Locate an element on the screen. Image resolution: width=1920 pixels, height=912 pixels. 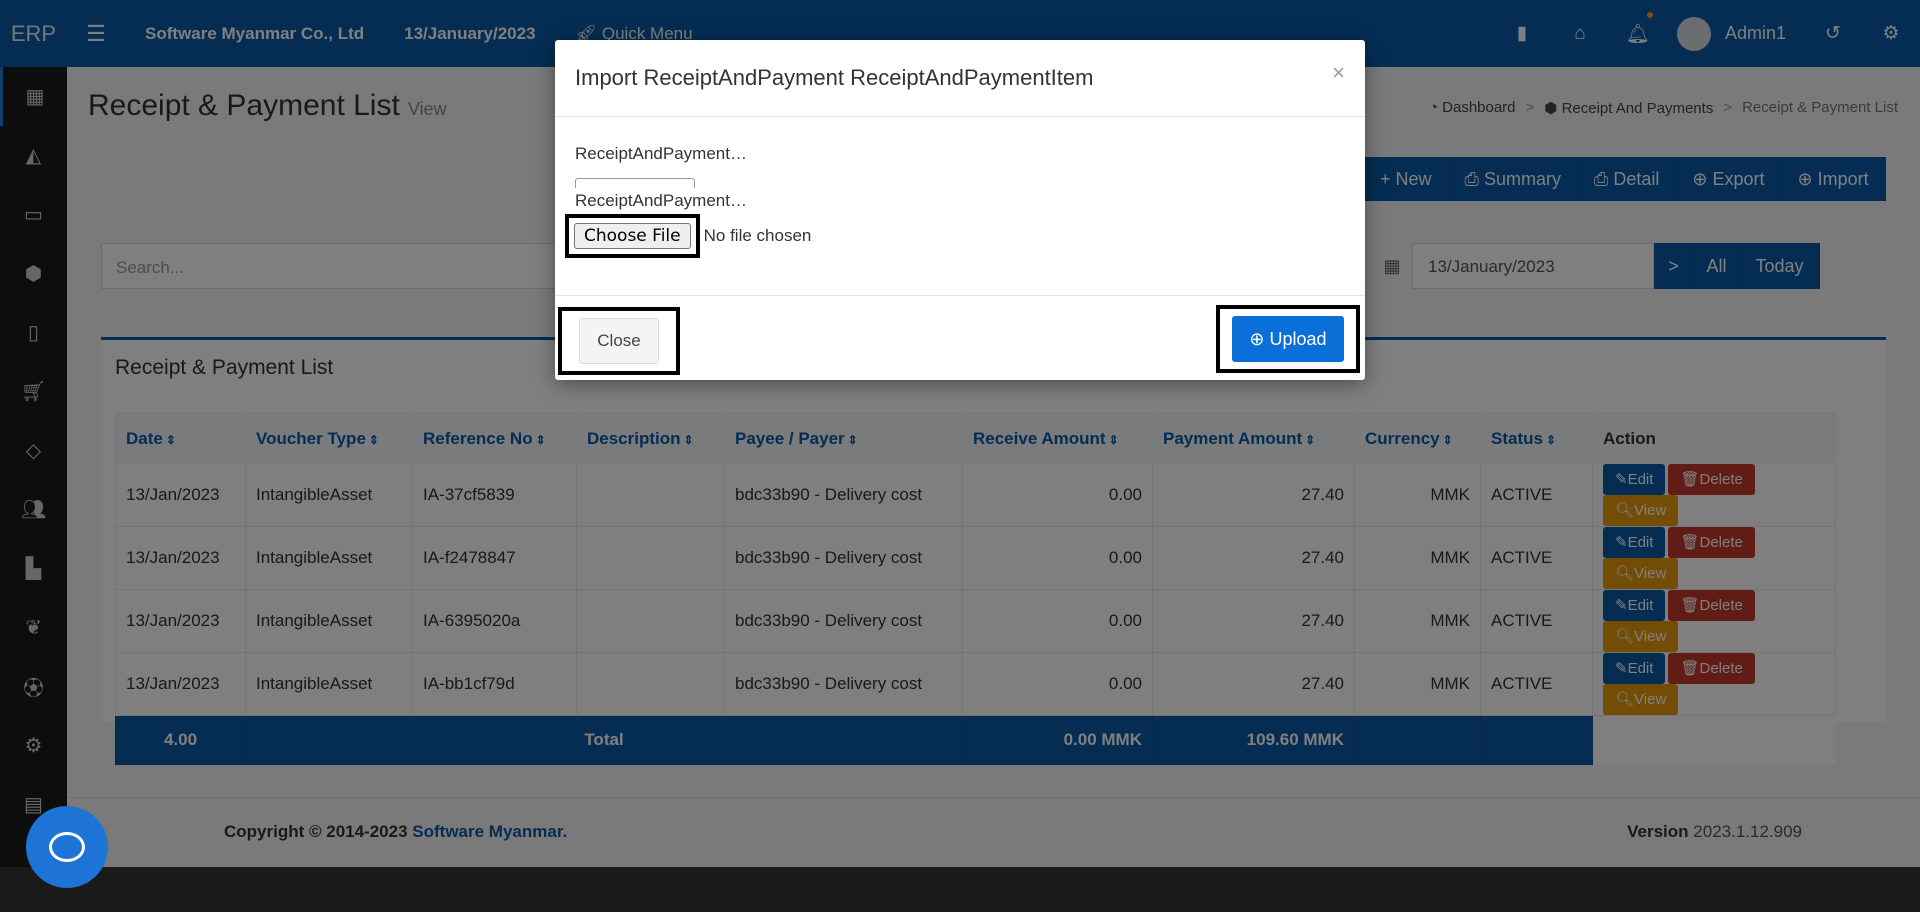
close-highlight: Close is located at coordinates (619, 341).